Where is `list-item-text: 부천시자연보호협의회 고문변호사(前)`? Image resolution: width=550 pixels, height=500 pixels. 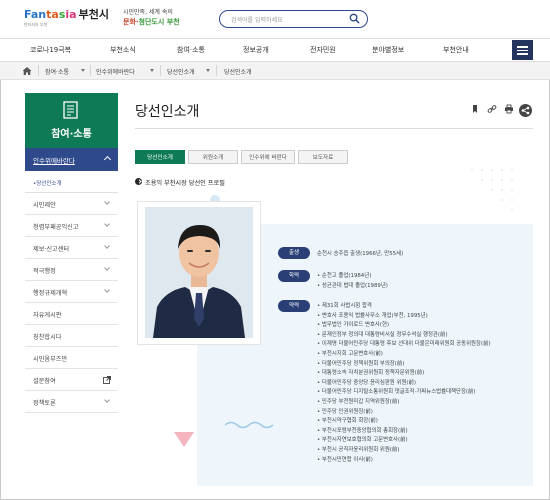 list-item-text: 부천시자연보호협의회 고문변호사(前) is located at coordinates (364, 440).